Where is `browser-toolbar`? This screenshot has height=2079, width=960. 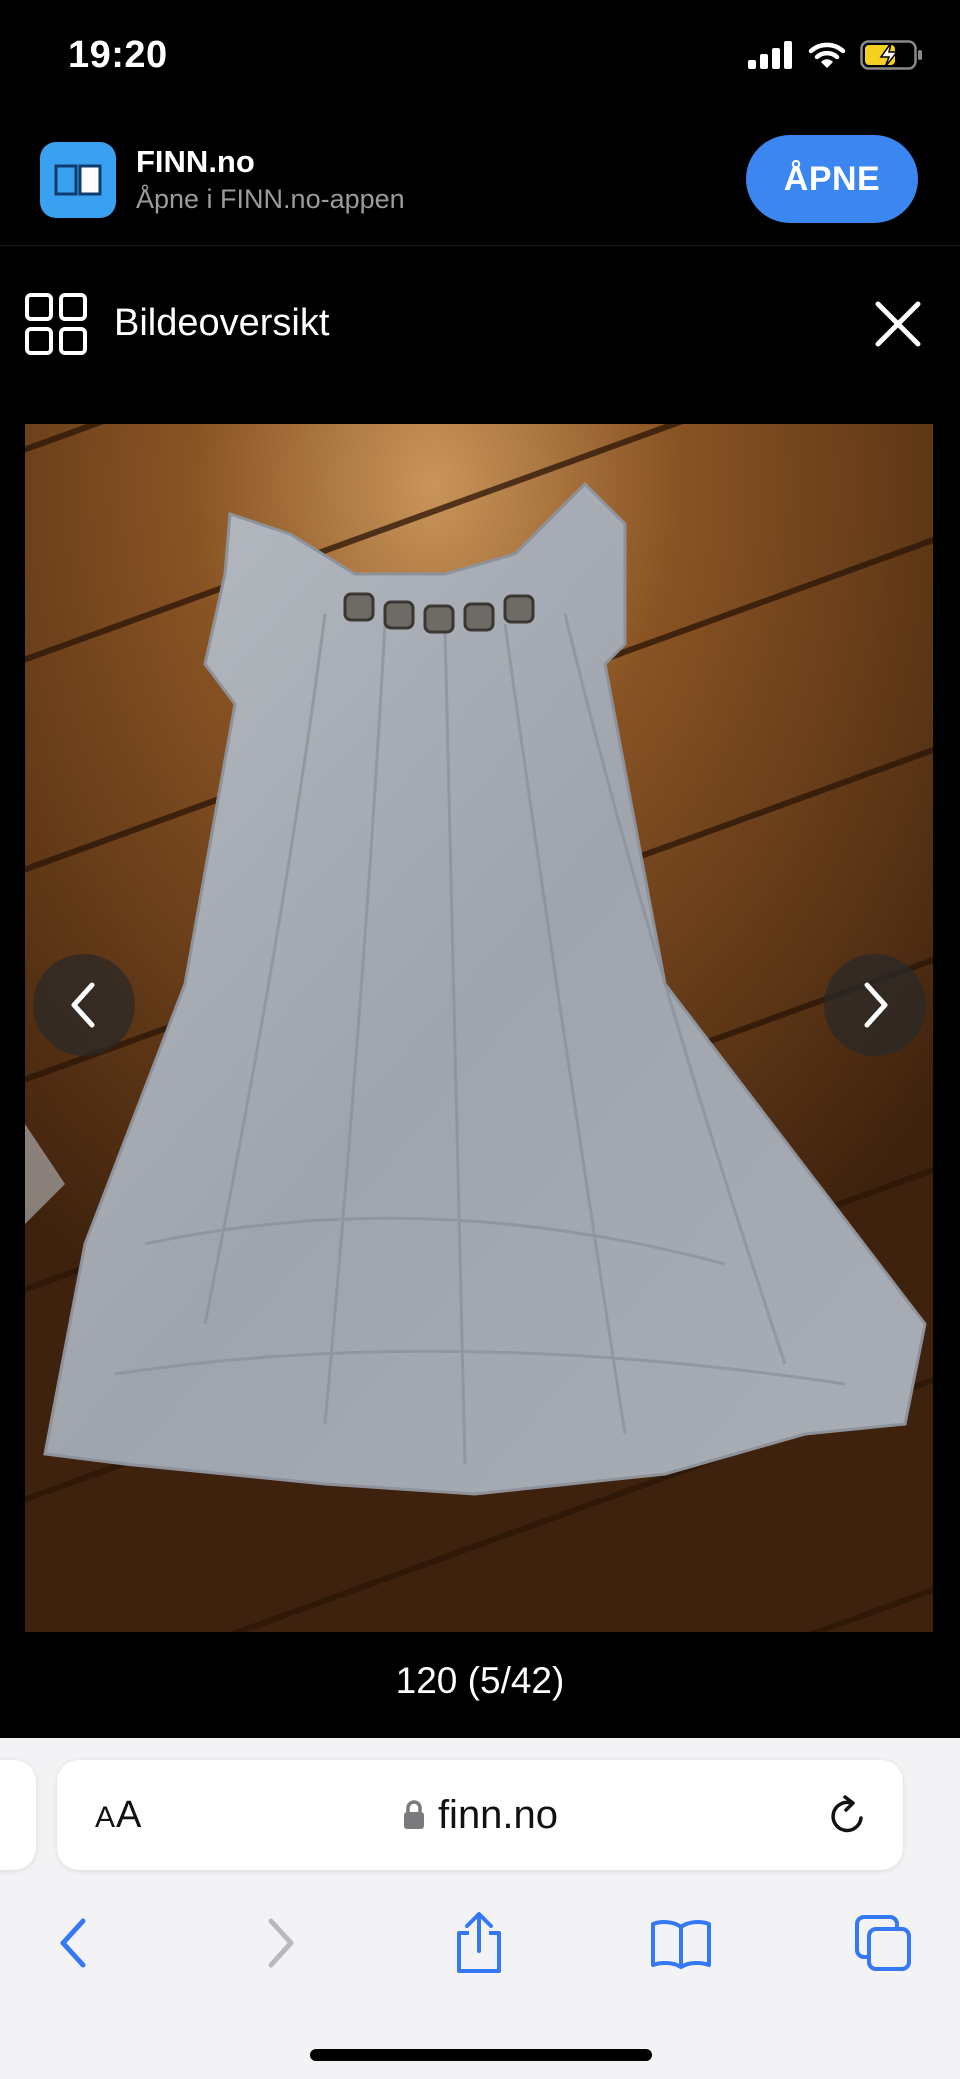 browser-toolbar is located at coordinates (480, 1943).